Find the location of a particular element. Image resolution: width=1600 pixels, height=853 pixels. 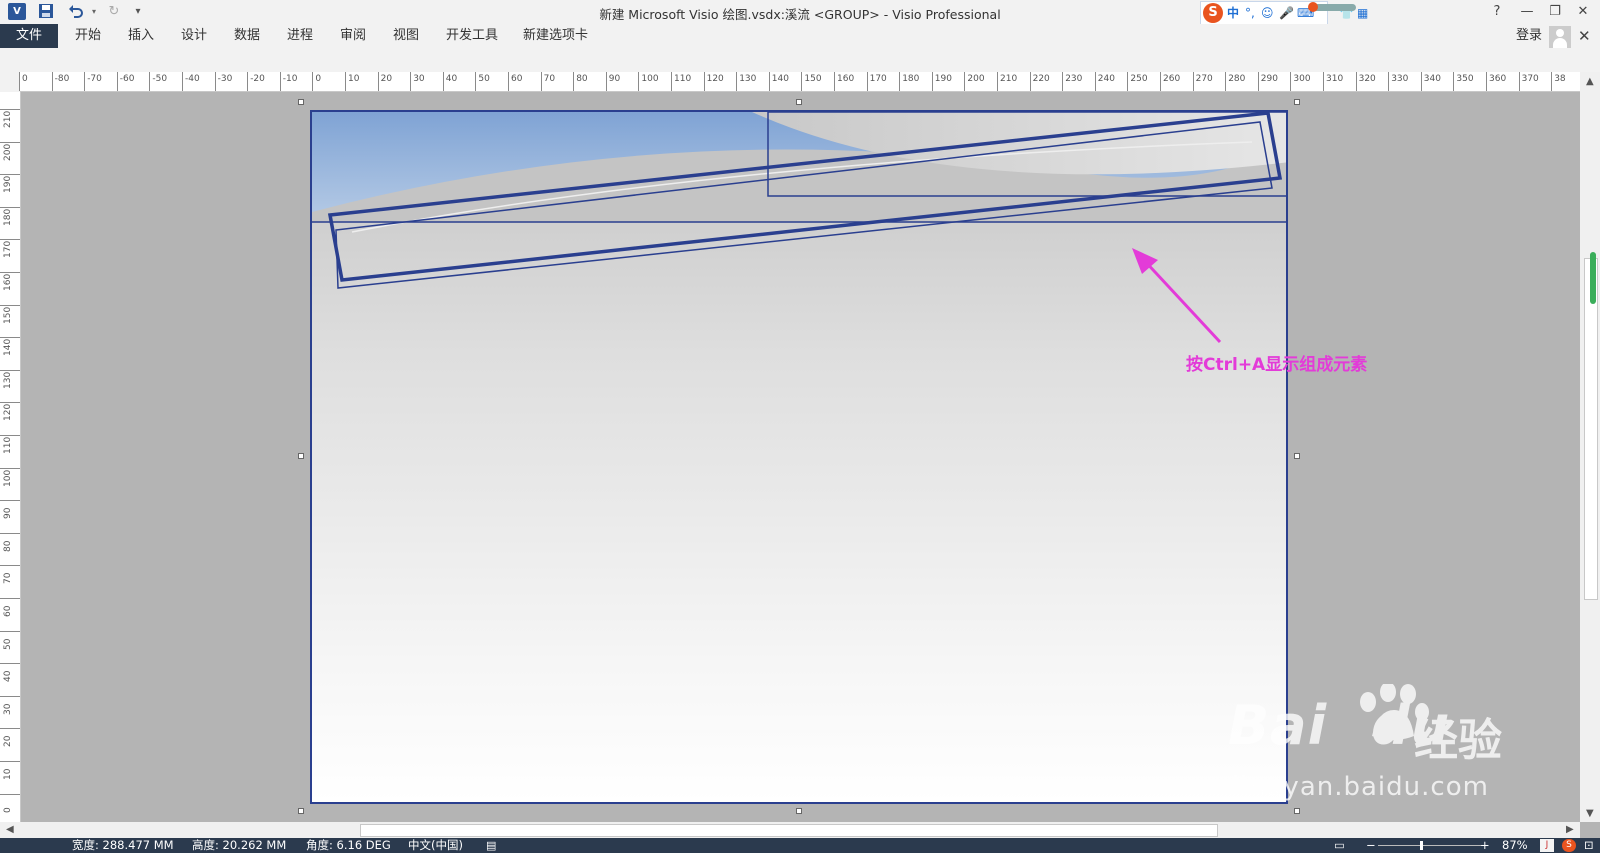

ruler-tick-h: 190 is located at coordinates (941, 81).